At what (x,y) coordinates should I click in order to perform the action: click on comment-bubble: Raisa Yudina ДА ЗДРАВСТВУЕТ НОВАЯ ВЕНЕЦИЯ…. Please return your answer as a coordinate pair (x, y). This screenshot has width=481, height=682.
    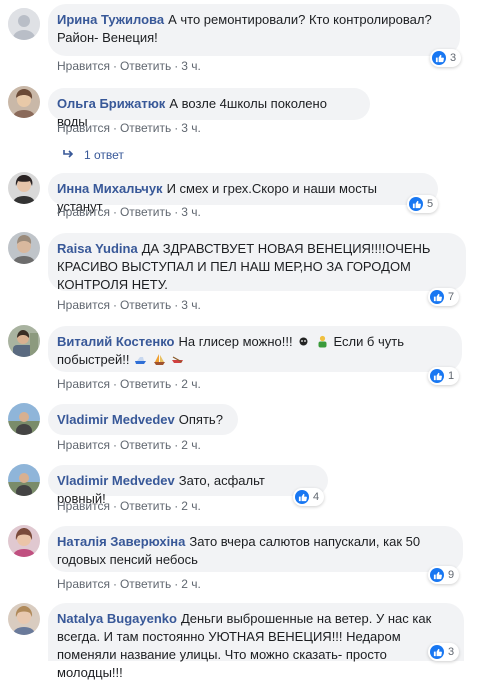
    Looking at the image, I should click on (257, 262).